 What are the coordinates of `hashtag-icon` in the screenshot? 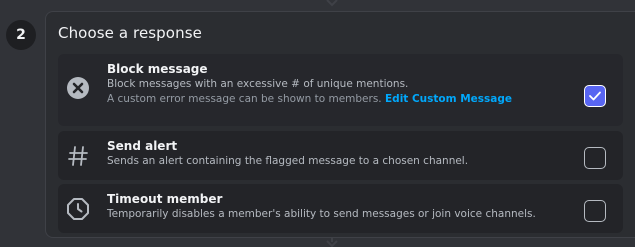 It's located at (78, 156).